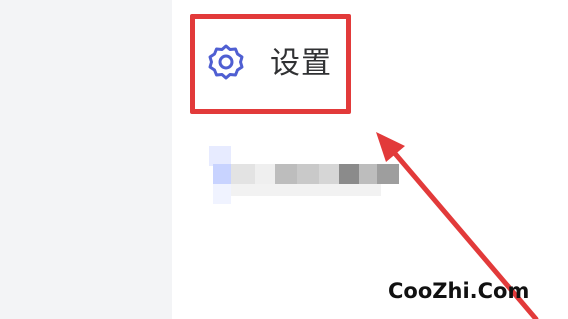  I want to click on gear-icon, so click(226, 62).